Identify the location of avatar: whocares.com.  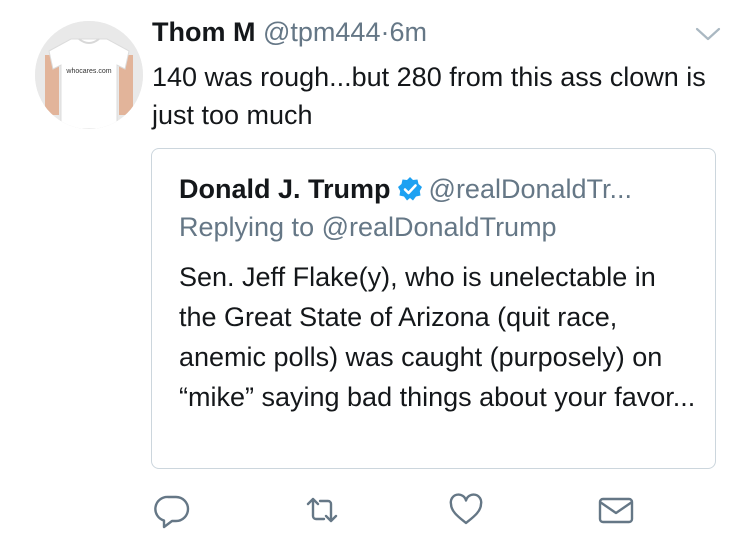
(89, 75).